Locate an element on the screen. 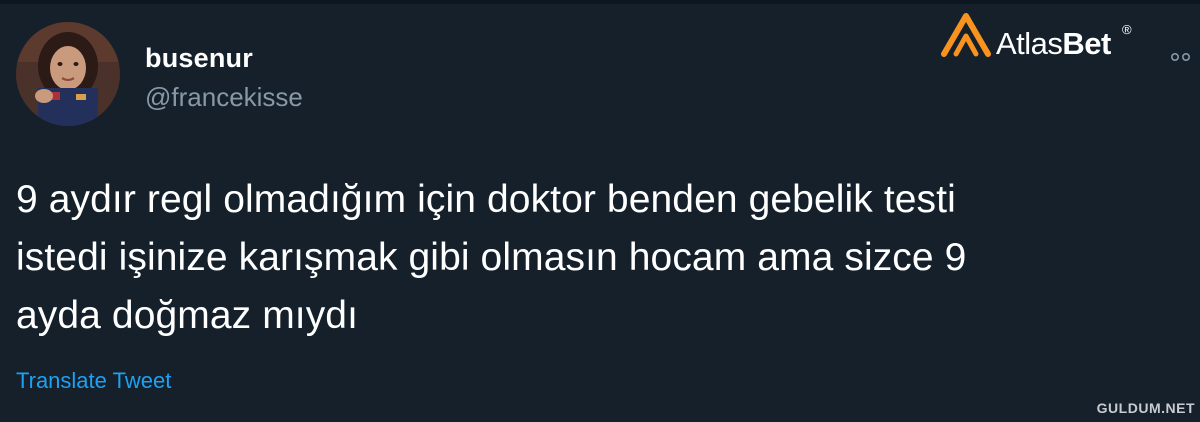 The image size is (1200, 422). atlasbet-logo-text: AtlasBet is located at coordinates (1053, 44).